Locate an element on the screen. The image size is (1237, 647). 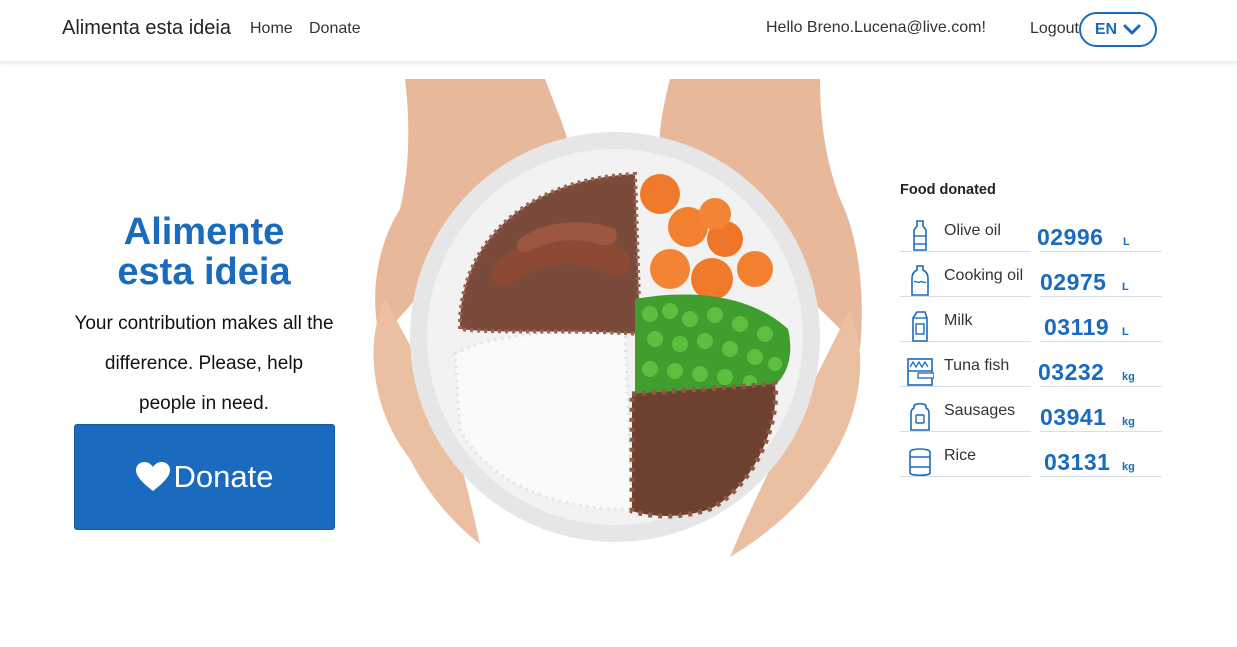
food-value: 02996 is located at coordinates (1070, 237).